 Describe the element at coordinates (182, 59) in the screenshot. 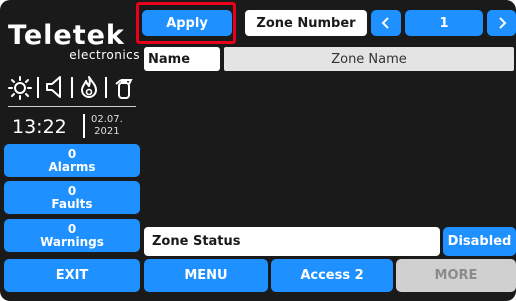

I see `name-label: Name` at that location.